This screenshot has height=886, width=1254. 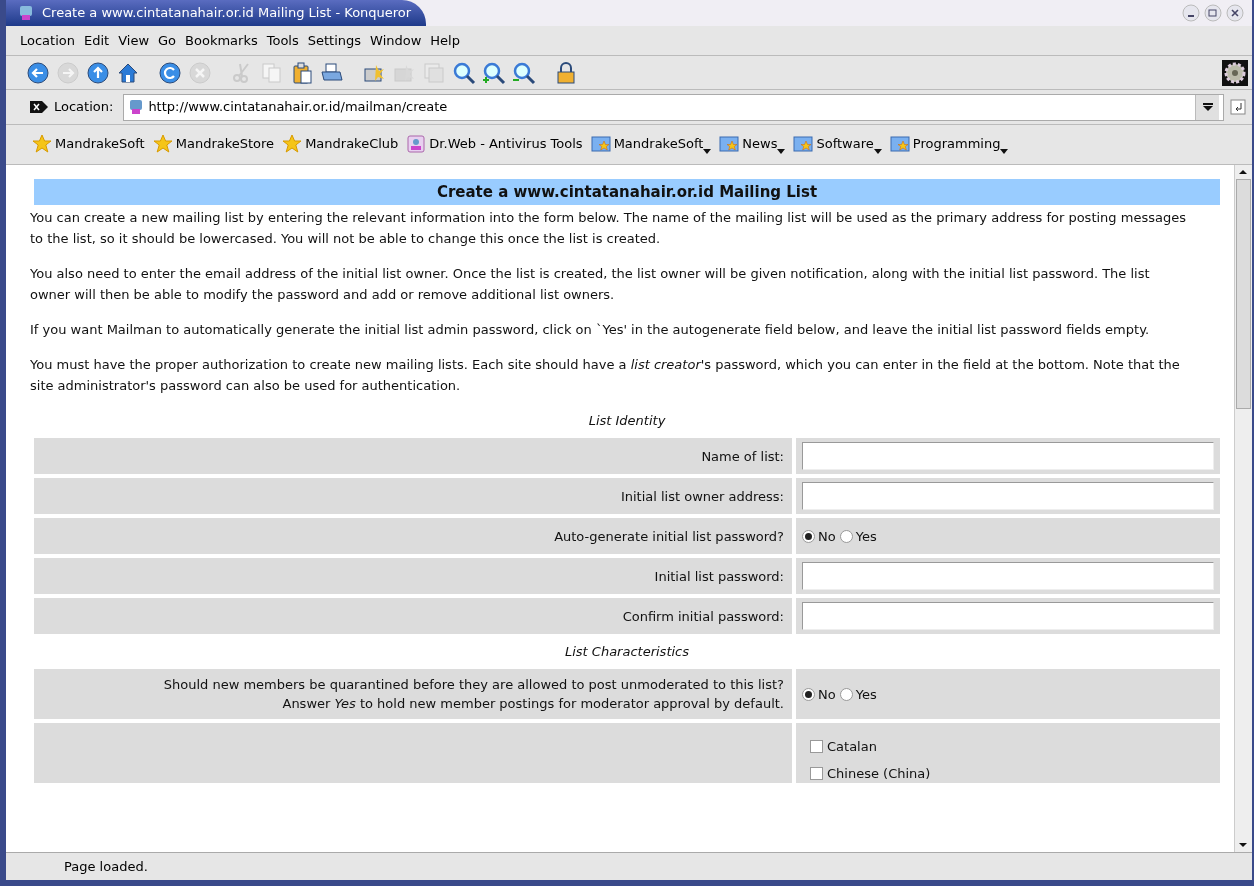 I want to click on paragraph: If you want Mailman to automatically generate the initial list admin password, click on `Yes' in the autogenerate field below, and leave the initial list password fields empty., so click(x=590, y=330).